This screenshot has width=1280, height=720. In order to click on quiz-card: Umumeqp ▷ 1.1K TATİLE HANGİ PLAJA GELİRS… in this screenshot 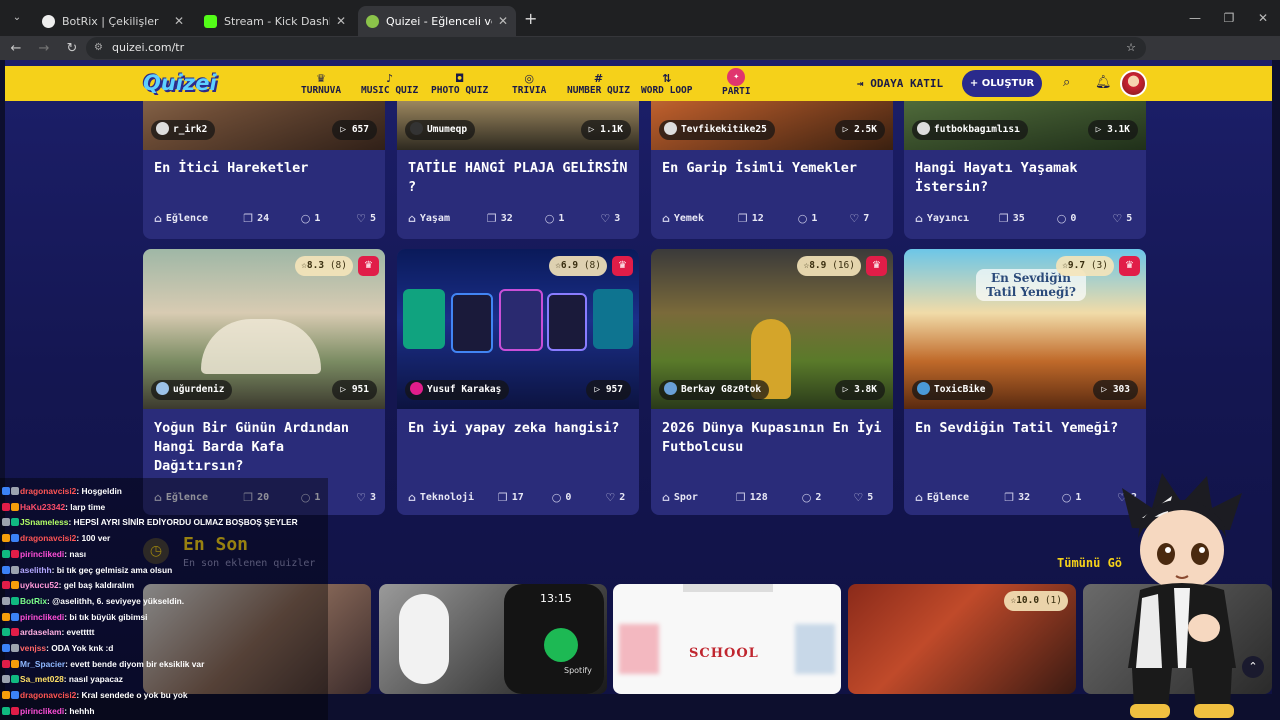, I will do `click(518, 164)`.